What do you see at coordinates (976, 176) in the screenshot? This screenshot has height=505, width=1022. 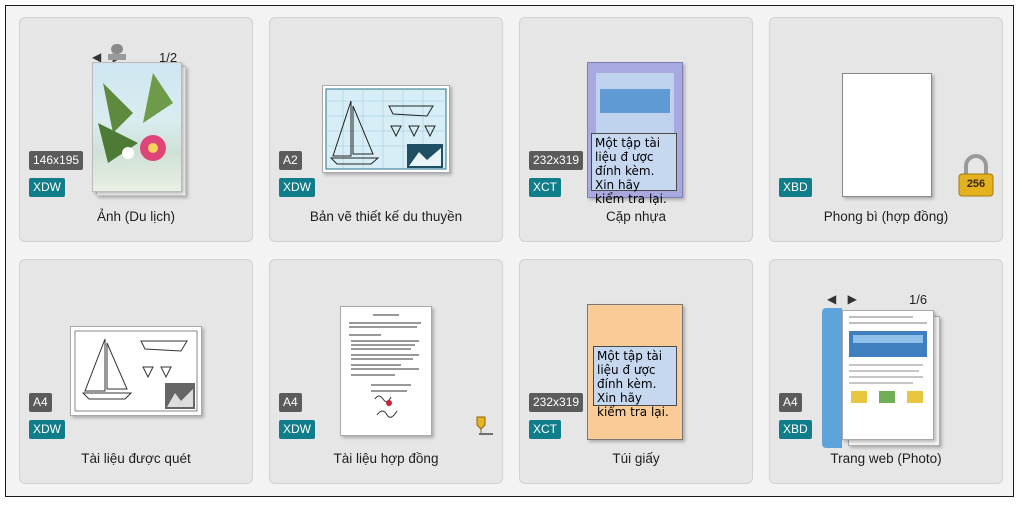 I see `lock-icon: 256` at bounding box center [976, 176].